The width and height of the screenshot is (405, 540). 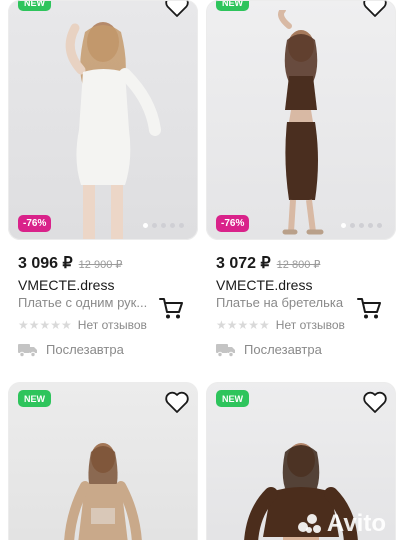 I want to click on old-price: 12 900 ₽, so click(x=100, y=265).